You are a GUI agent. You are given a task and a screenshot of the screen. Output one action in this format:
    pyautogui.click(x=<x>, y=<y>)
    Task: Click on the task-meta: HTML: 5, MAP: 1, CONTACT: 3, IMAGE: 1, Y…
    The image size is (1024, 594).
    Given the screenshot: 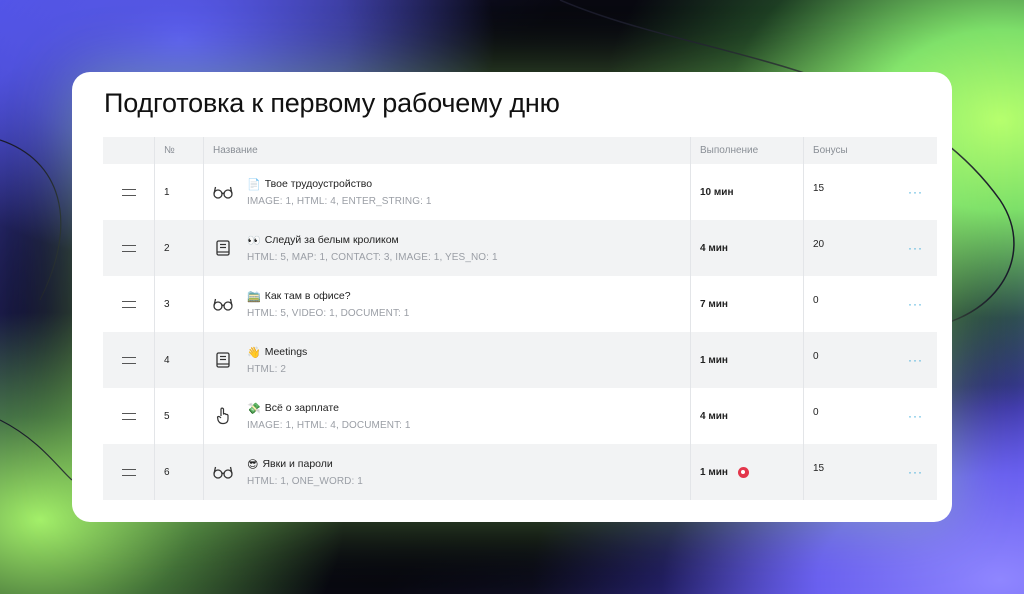 What is the action you would take?
    pyautogui.click(x=372, y=257)
    